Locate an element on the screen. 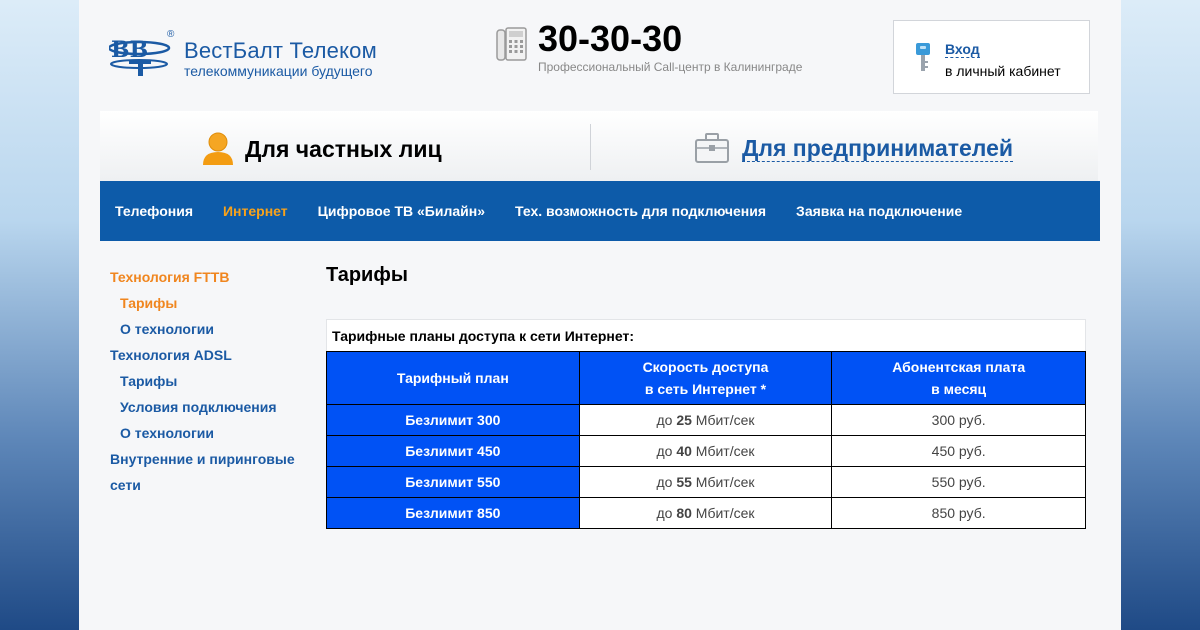  nav-item-tech-availability: Тех. возможность для подключения is located at coordinates (640, 211).